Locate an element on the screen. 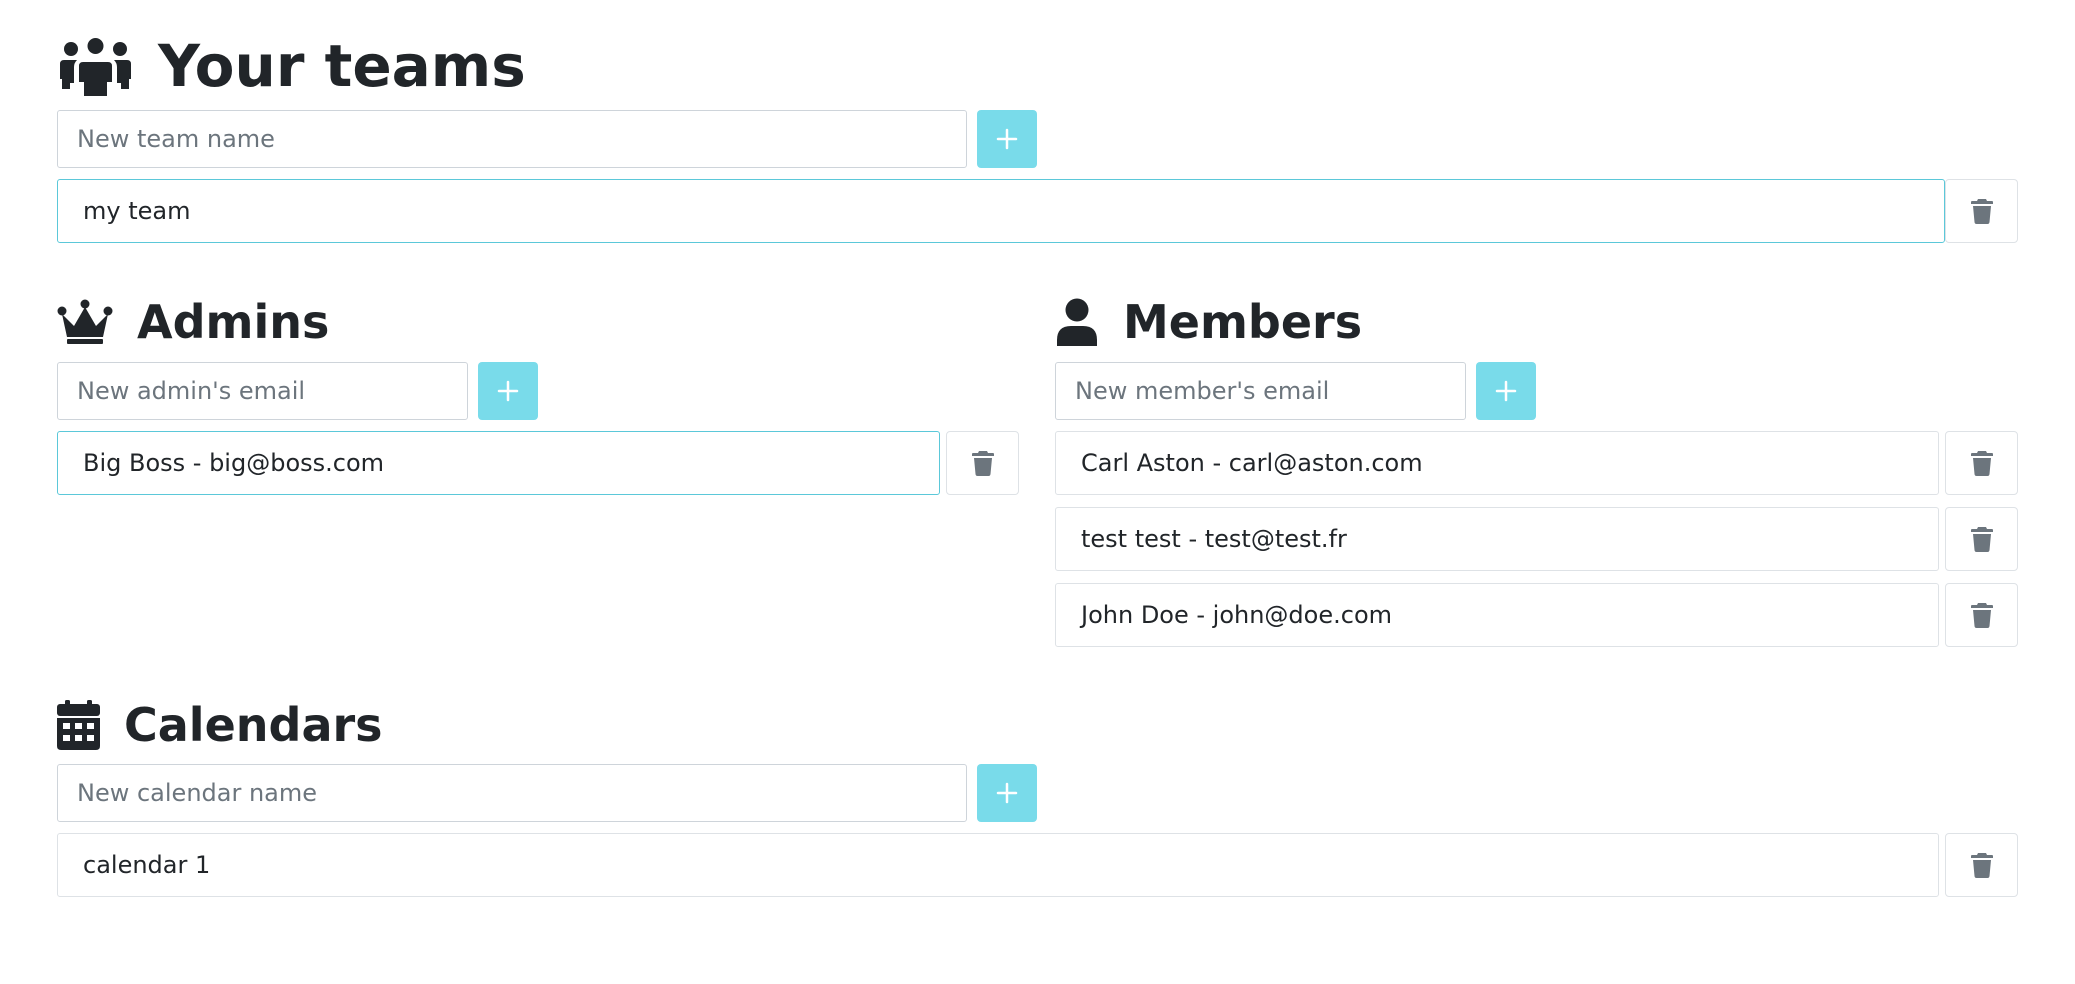  admin-item: Big Boss - big@boss.com is located at coordinates (498, 463).